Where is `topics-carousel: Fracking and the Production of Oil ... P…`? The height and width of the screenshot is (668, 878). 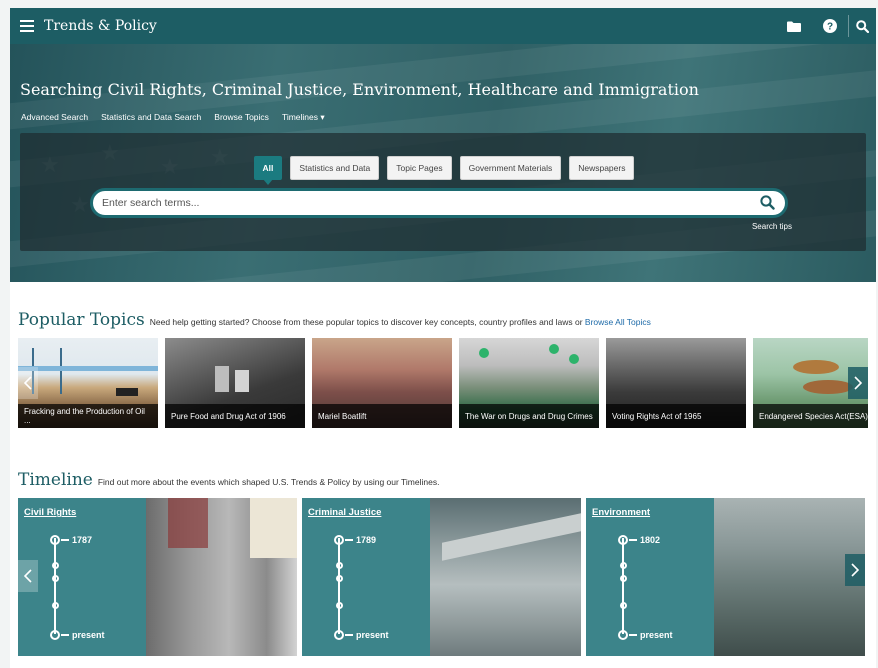
topics-carousel: Fracking and the Production of Oil ... P… is located at coordinates (443, 383).